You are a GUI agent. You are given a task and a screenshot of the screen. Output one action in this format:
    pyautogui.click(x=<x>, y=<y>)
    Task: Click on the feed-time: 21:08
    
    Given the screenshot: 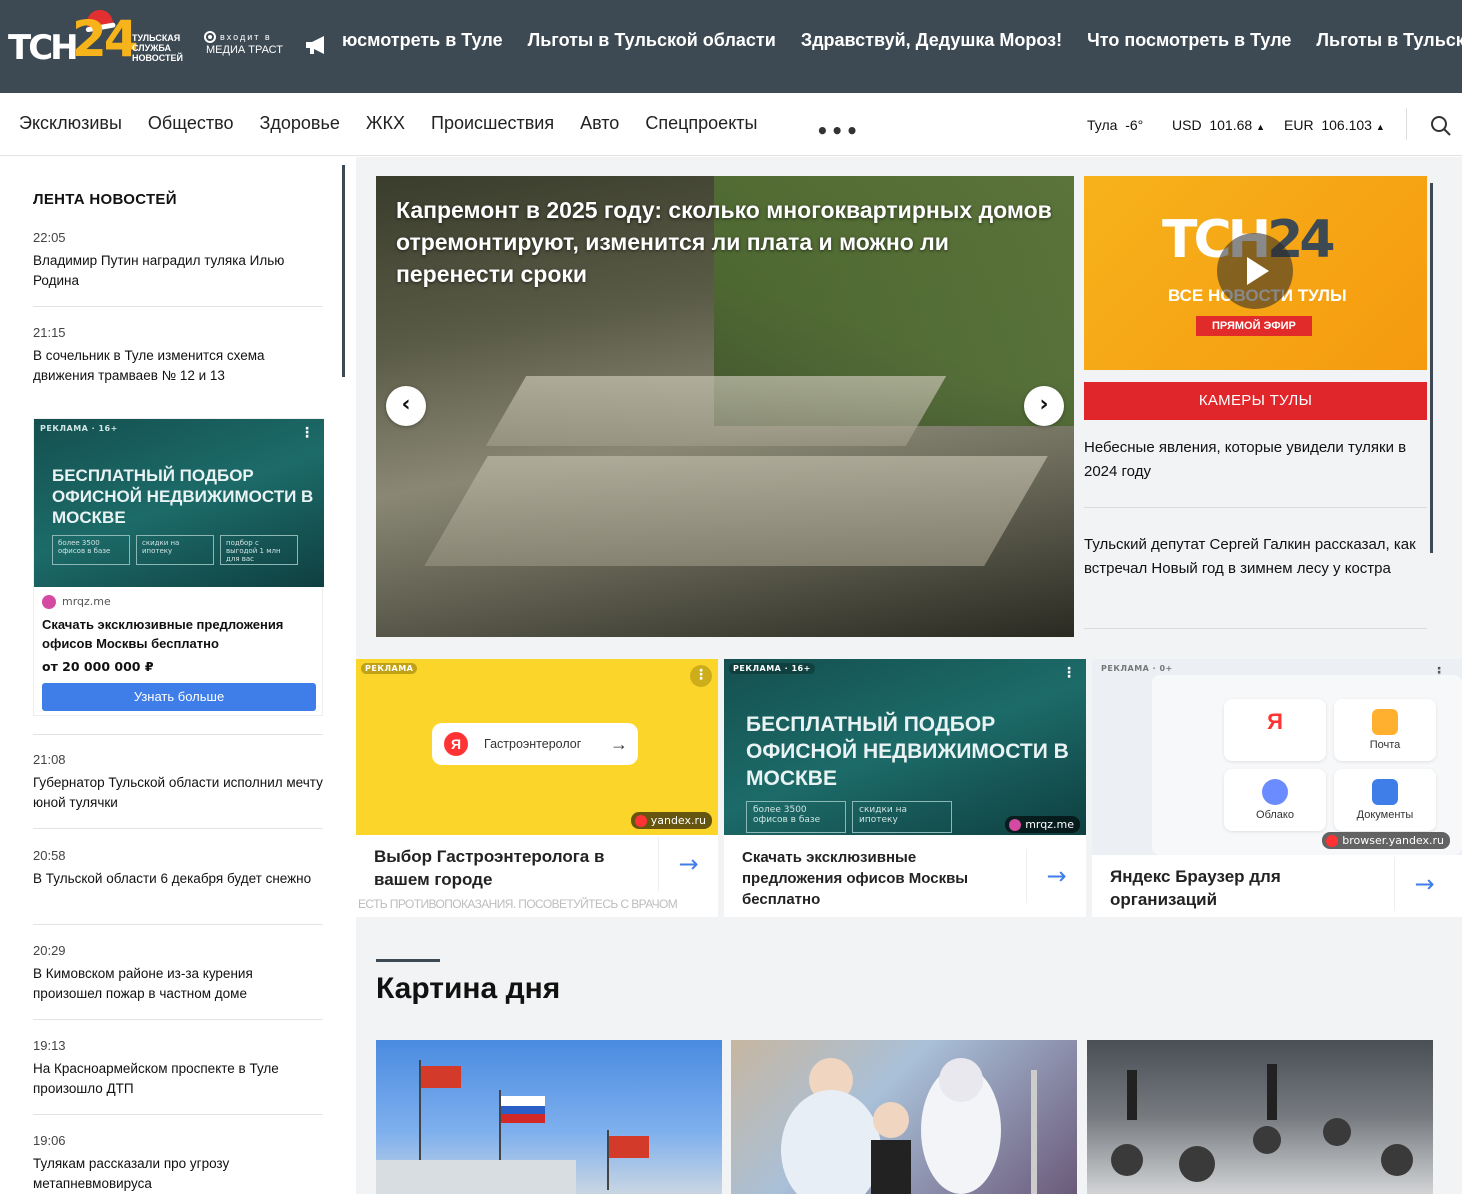 What is the action you would take?
    pyautogui.click(x=49, y=759)
    